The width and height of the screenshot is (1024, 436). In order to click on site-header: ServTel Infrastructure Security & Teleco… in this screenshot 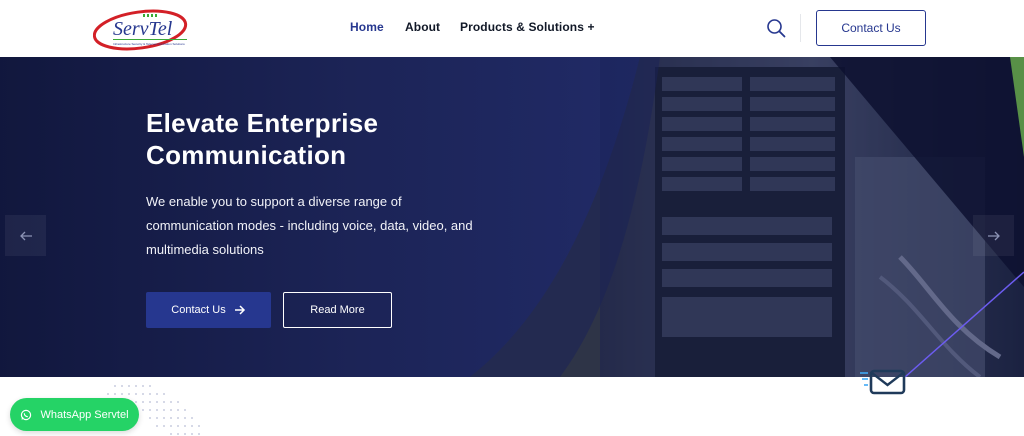, I will do `click(512, 28)`.